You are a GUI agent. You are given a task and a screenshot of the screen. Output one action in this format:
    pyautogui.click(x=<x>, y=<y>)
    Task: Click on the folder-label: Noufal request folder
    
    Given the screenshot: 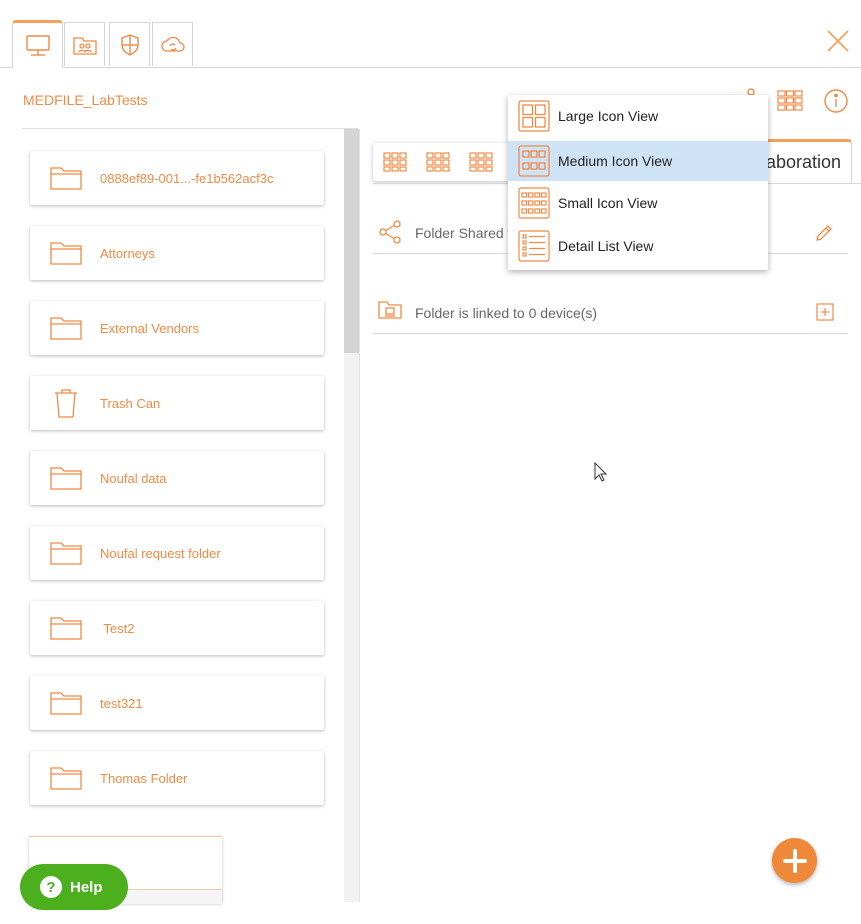 What is the action you would take?
    pyautogui.click(x=160, y=553)
    